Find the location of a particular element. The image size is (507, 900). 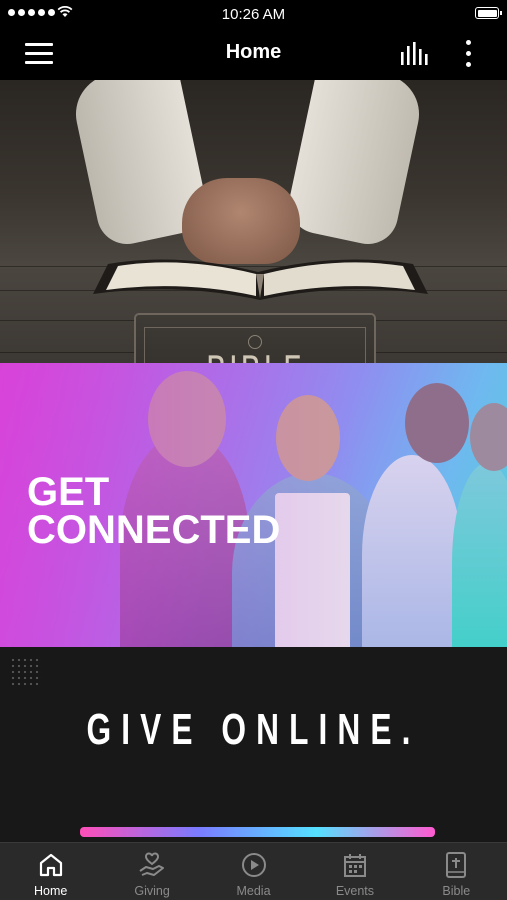

play-circle-icon is located at coordinates (253, 865).